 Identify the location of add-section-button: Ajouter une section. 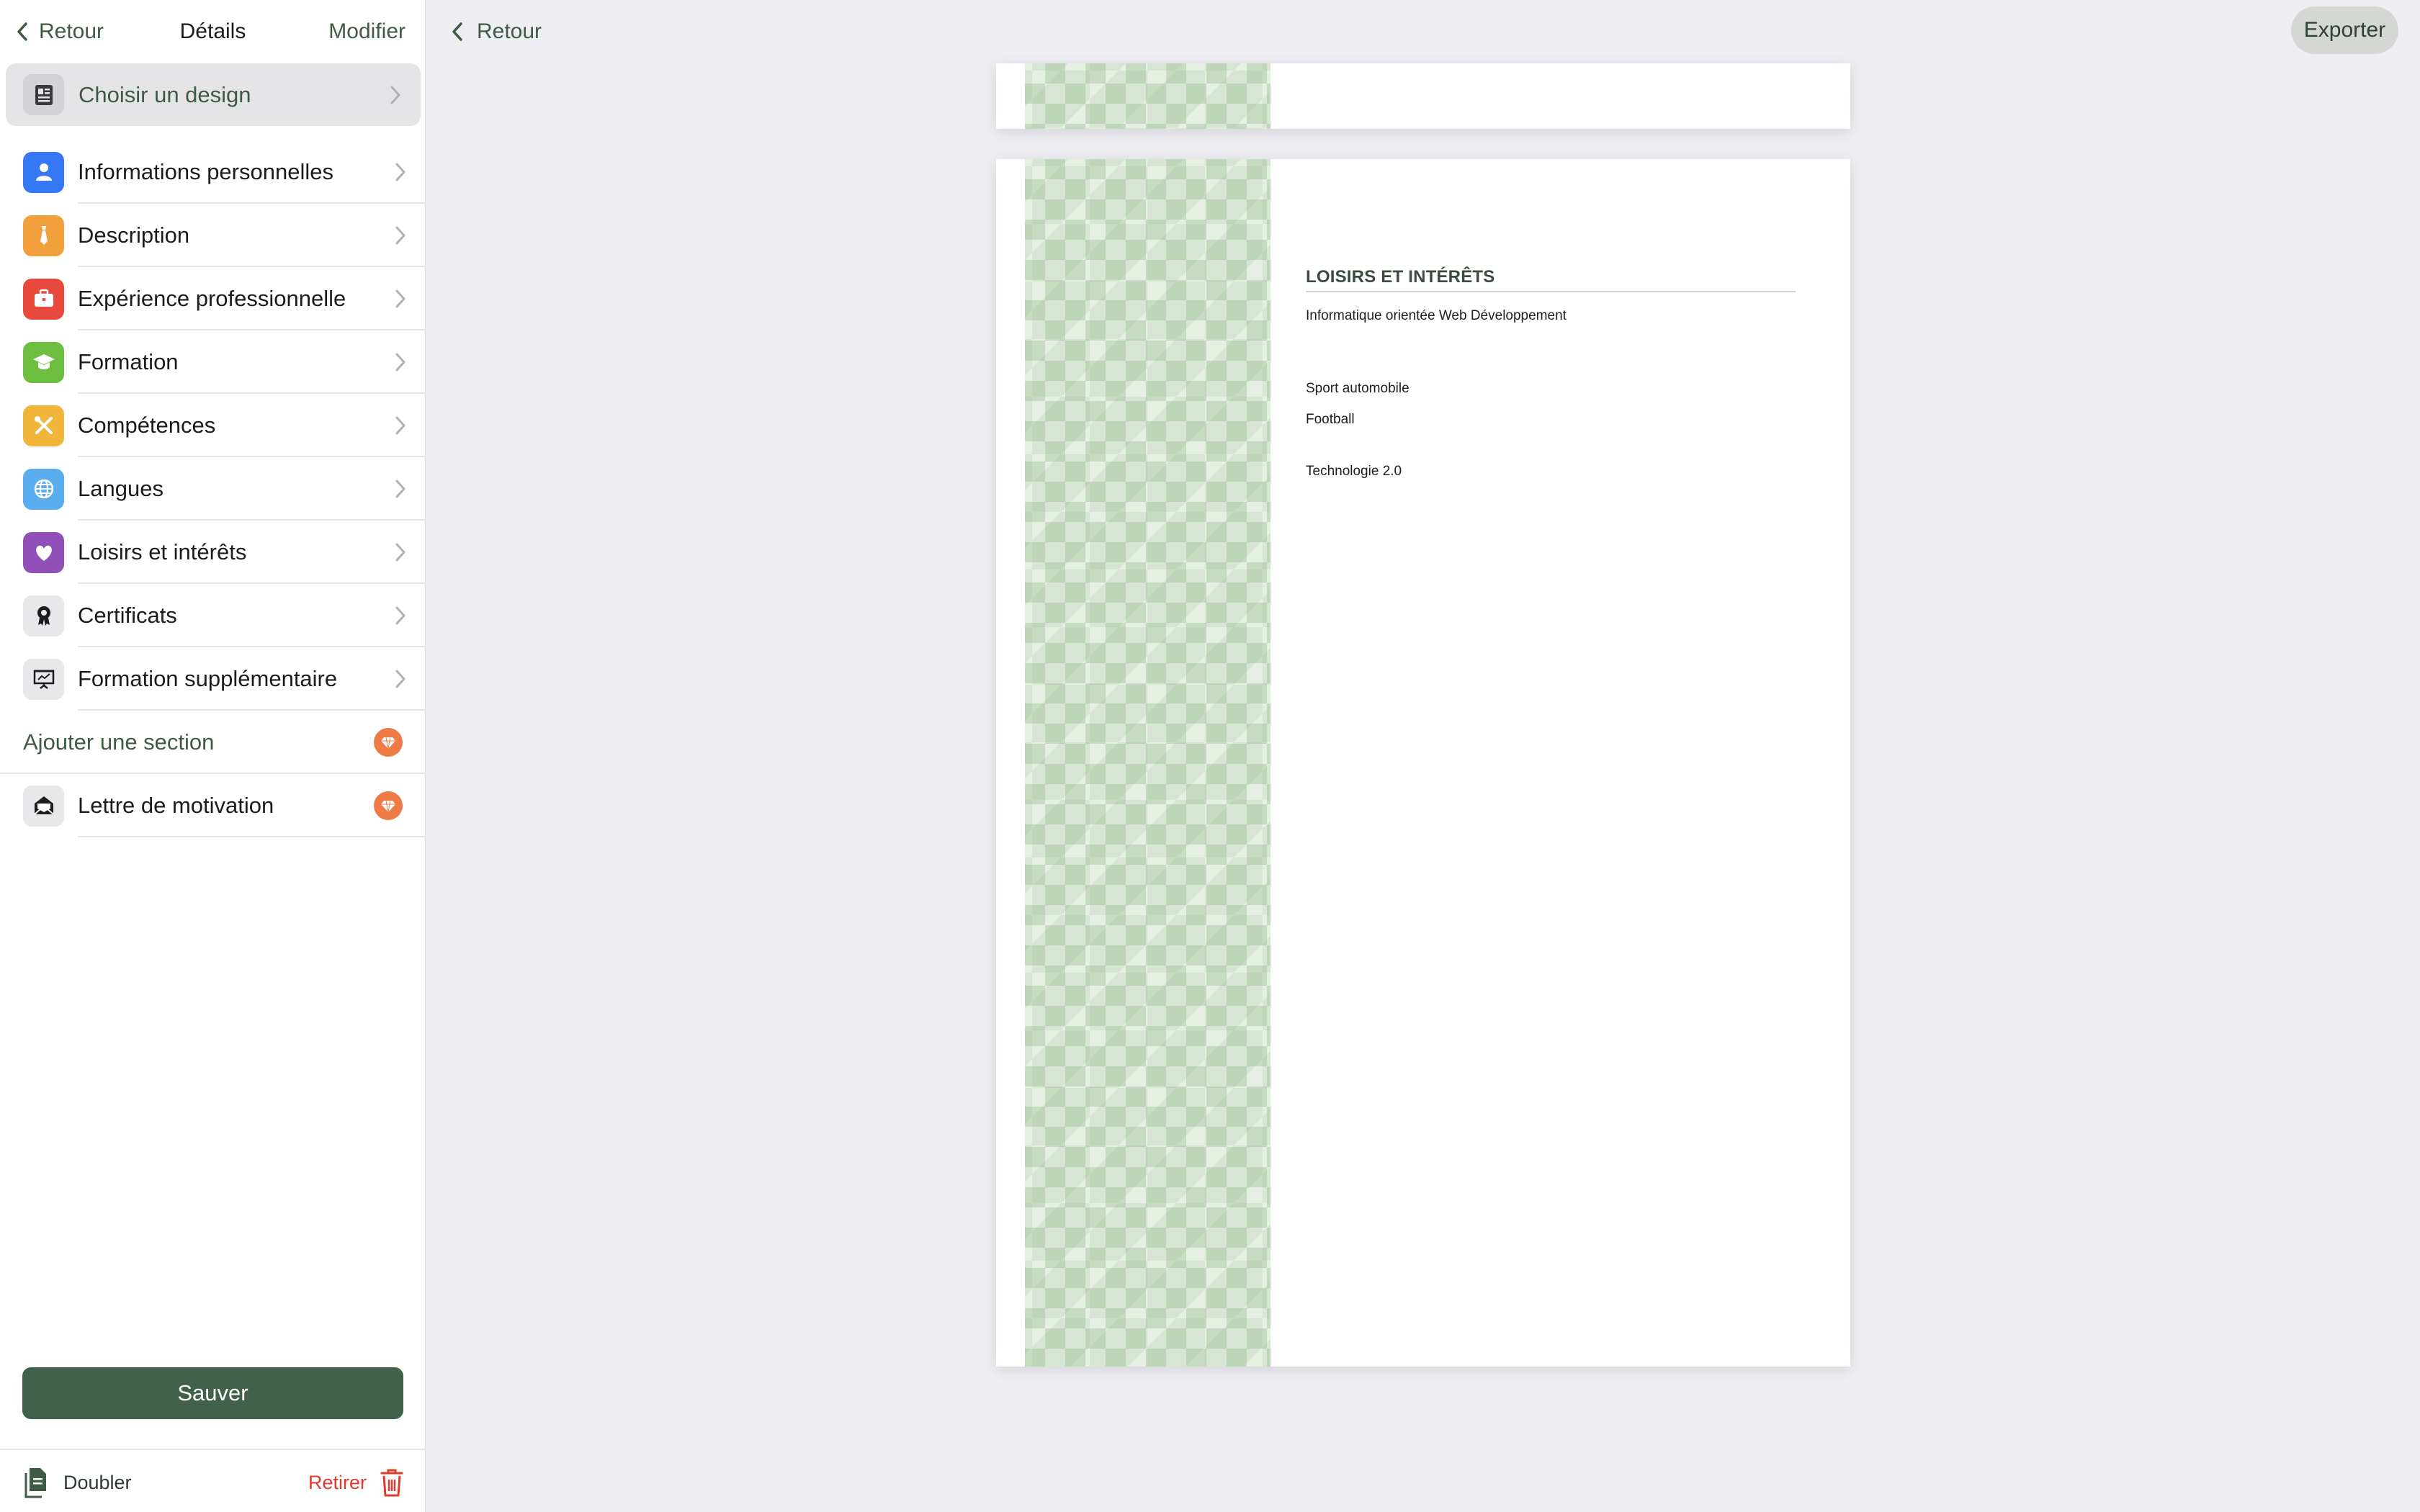
(213, 742).